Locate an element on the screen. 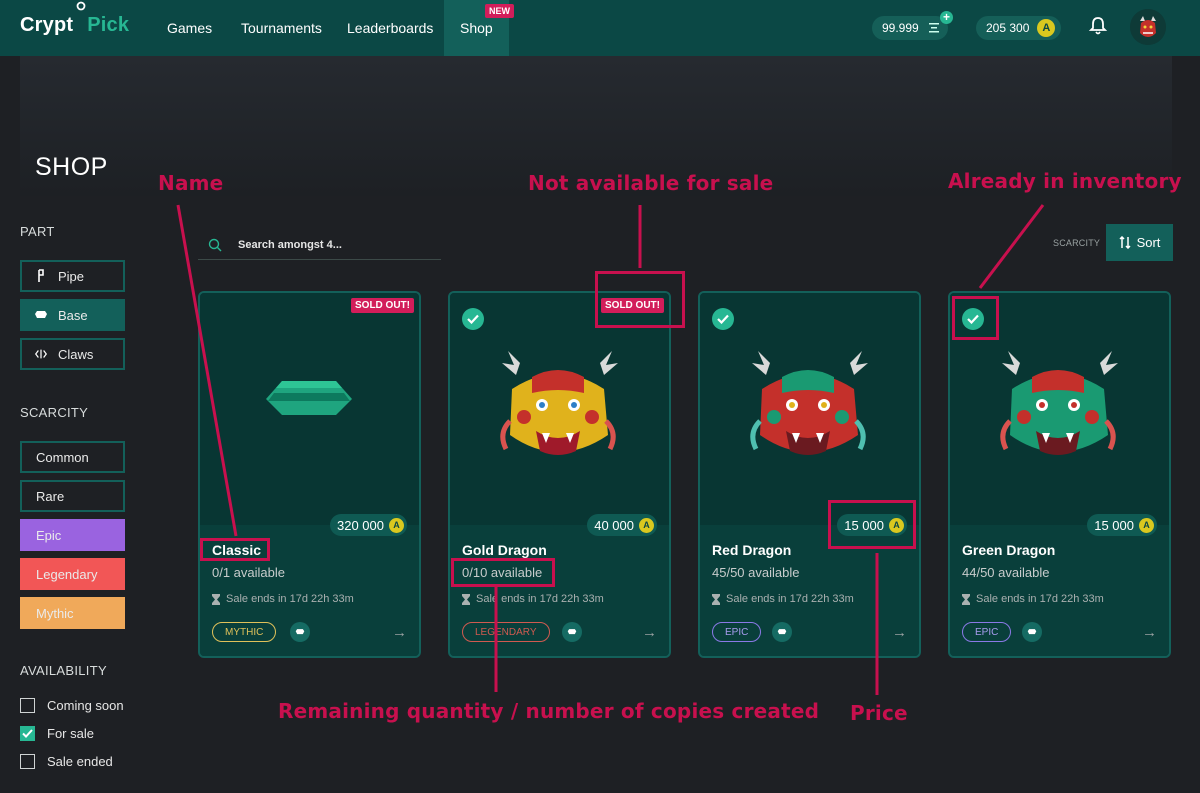 This screenshot has height=793, width=1200. card-availability: 45/50 available is located at coordinates (756, 572).